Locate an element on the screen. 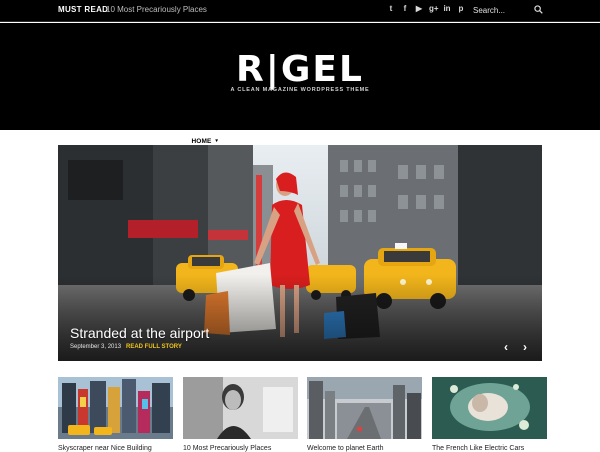  read-full-story-link: READ FULL STORY is located at coordinates (154, 347).